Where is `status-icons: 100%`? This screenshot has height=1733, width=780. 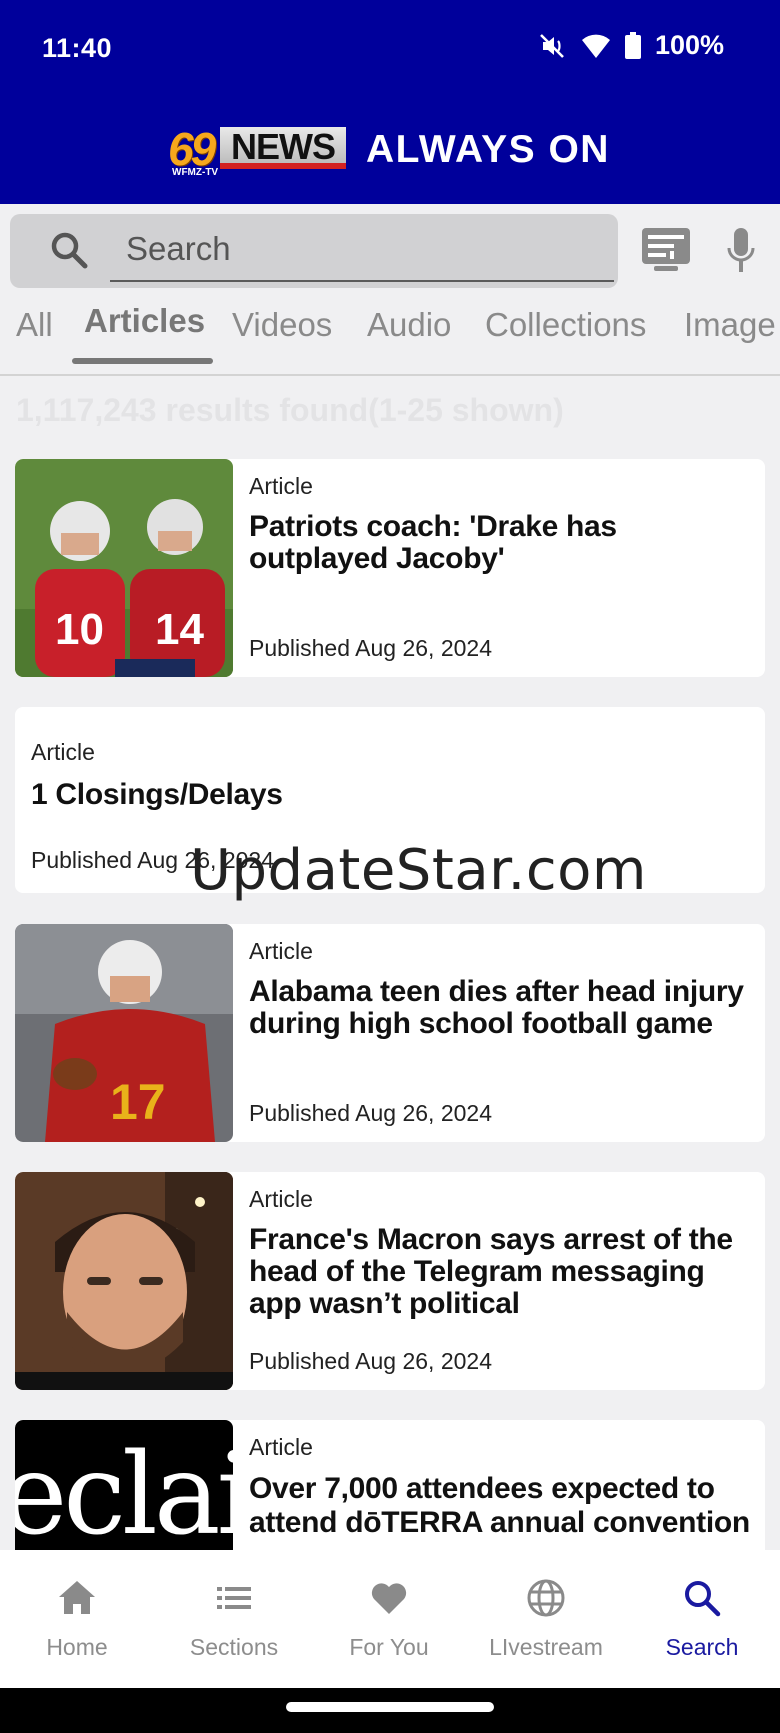 status-icons: 100% is located at coordinates (630, 45).